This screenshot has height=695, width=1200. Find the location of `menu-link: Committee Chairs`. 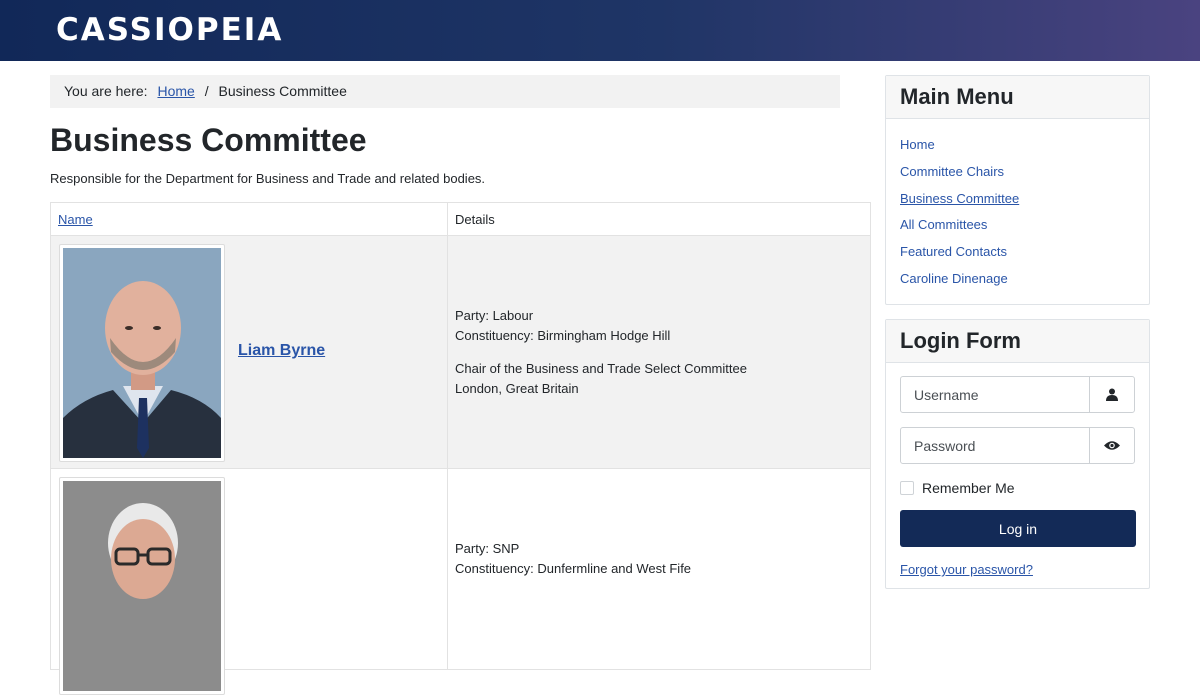

menu-link: Committee Chairs is located at coordinates (952, 171).